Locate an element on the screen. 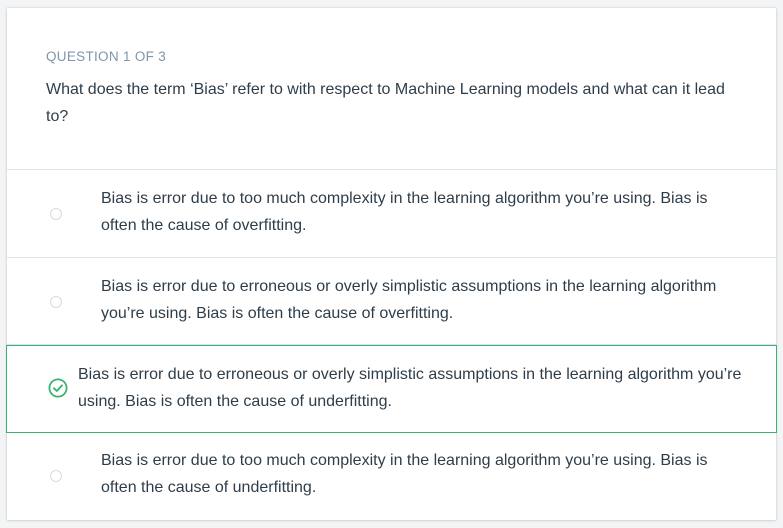  check-circle-icon is located at coordinates (58, 388).